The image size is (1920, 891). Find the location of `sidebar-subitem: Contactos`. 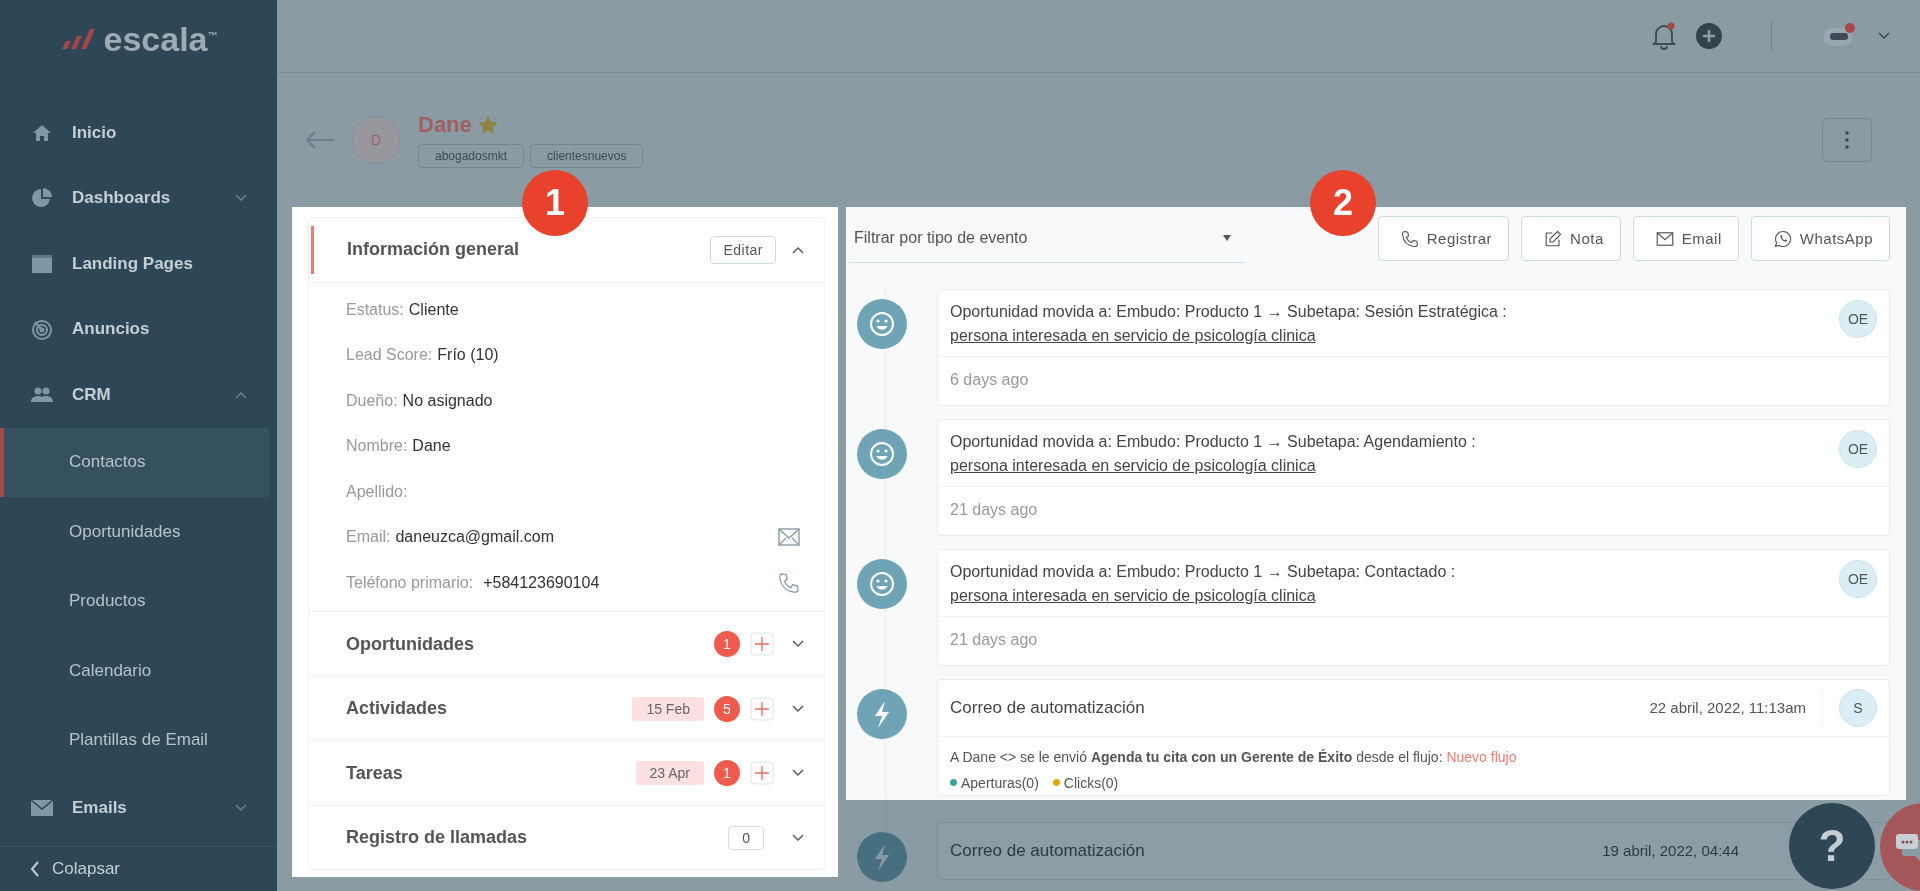

sidebar-subitem: Contactos is located at coordinates (134, 462).